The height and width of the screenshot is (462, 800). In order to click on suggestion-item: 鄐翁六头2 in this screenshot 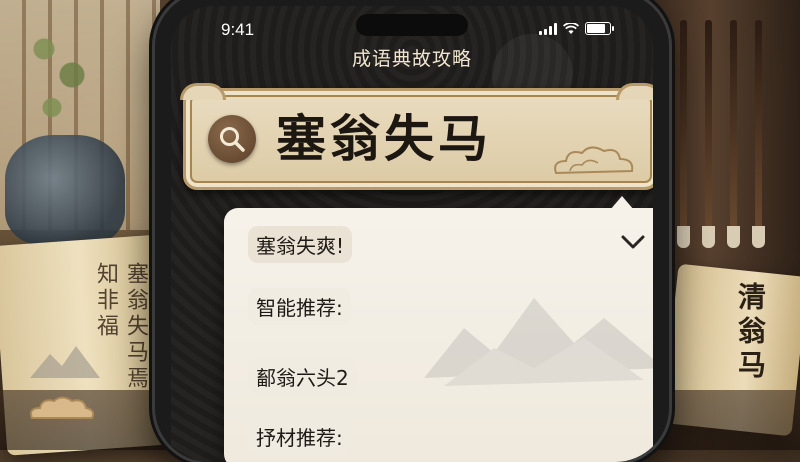, I will do `click(302, 376)`.